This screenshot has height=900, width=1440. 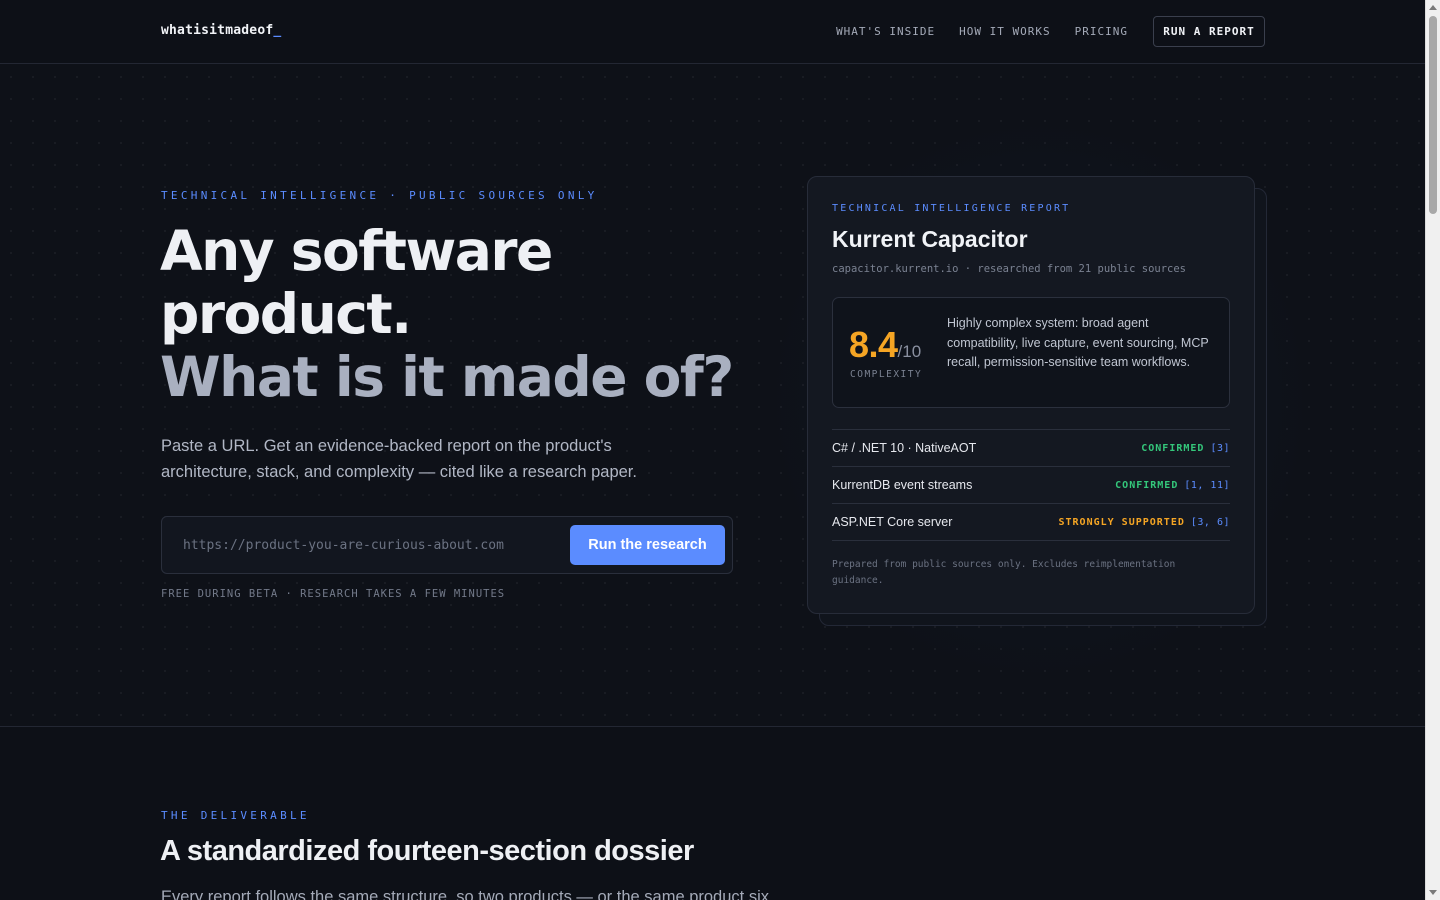 I want to click on score-value: 8.4, so click(x=873, y=344).